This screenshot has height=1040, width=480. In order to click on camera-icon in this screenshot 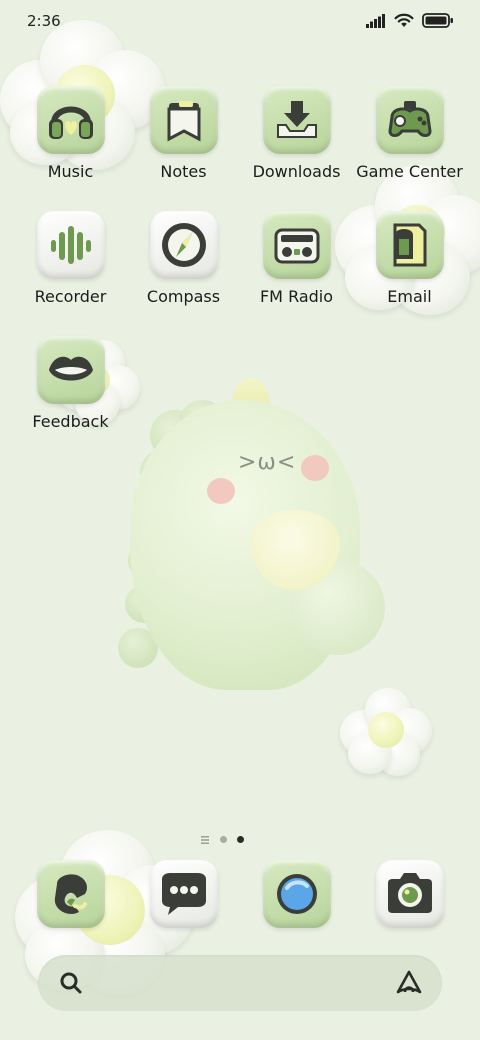, I will do `click(409, 894)`.